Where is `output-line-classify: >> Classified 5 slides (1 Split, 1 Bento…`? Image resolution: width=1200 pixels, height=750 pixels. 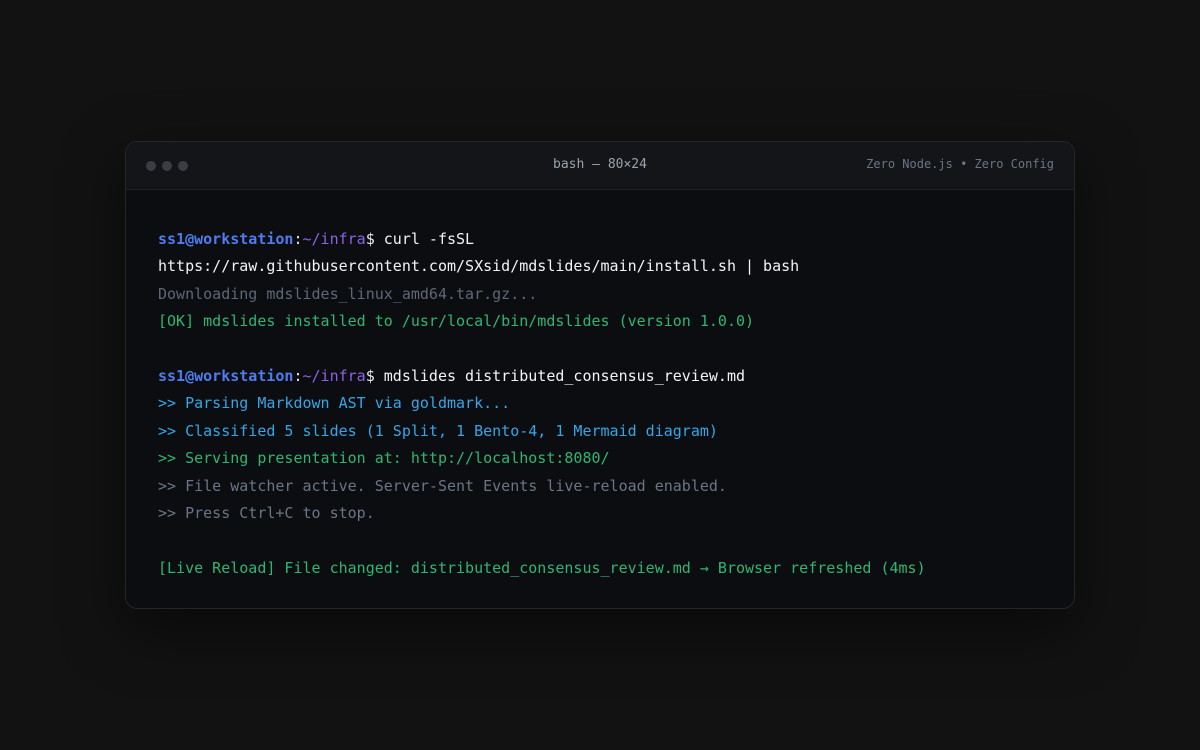 output-line-classify: >> Classified 5 slides (1 Split, 1 Bento… is located at coordinates (438, 430).